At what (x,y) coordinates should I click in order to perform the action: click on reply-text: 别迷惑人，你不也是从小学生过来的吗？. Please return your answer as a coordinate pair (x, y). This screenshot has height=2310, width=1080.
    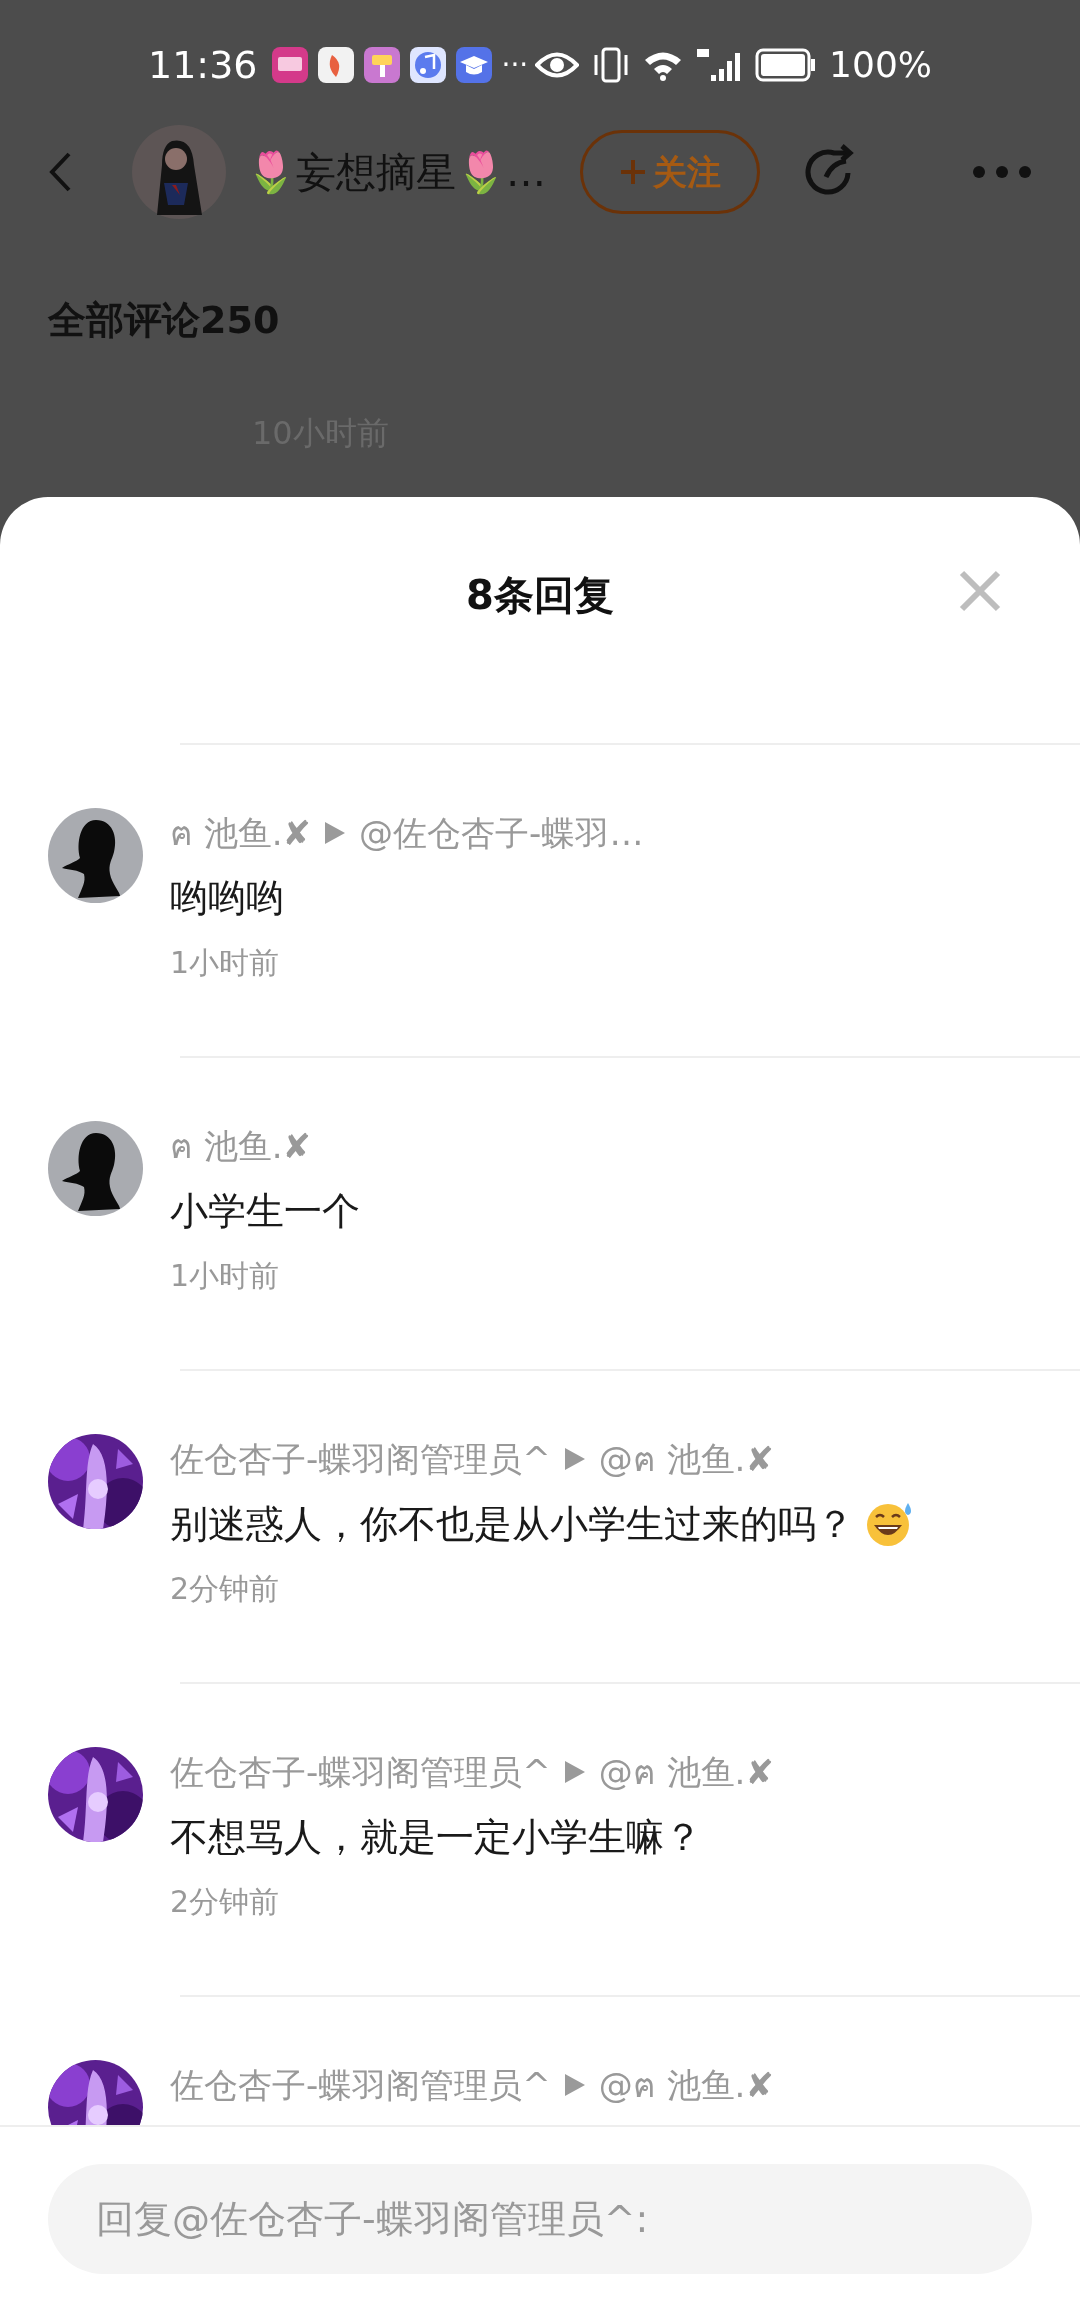
    Looking at the image, I should click on (512, 1524).